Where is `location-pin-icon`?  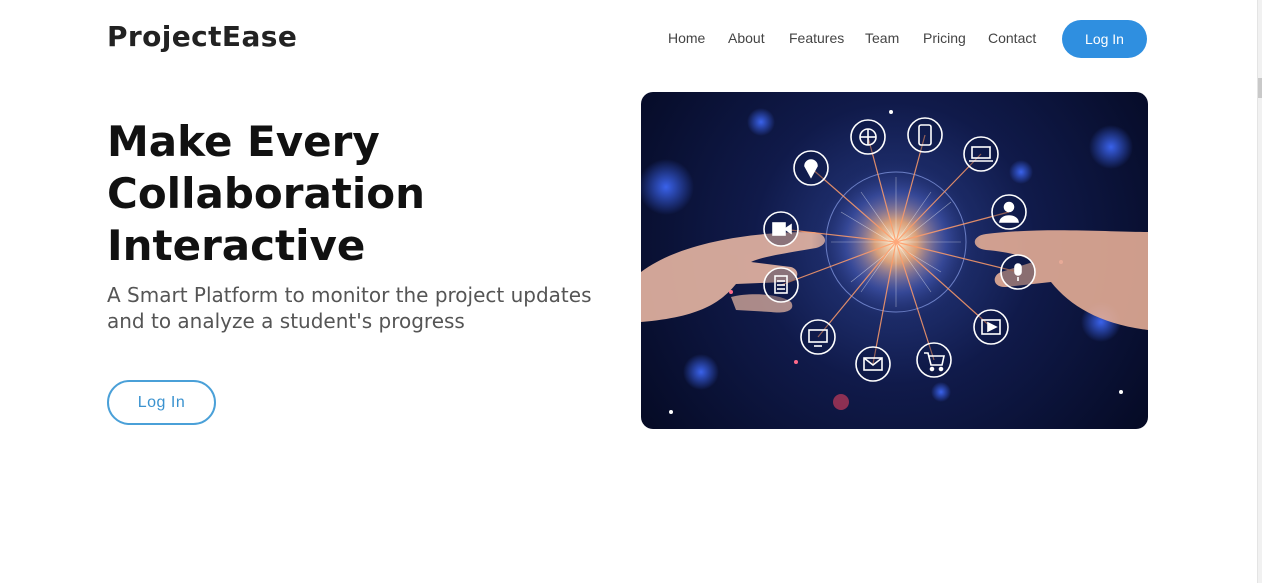 location-pin-icon is located at coordinates (811, 168).